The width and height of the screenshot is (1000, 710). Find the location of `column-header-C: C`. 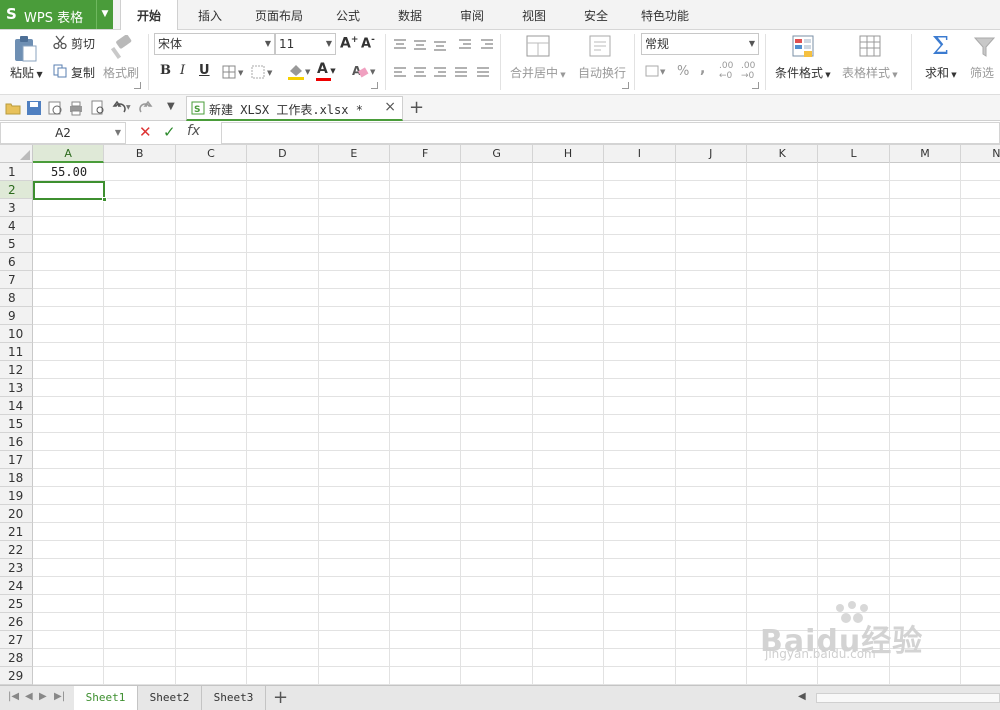

column-header-C: C is located at coordinates (212, 154).